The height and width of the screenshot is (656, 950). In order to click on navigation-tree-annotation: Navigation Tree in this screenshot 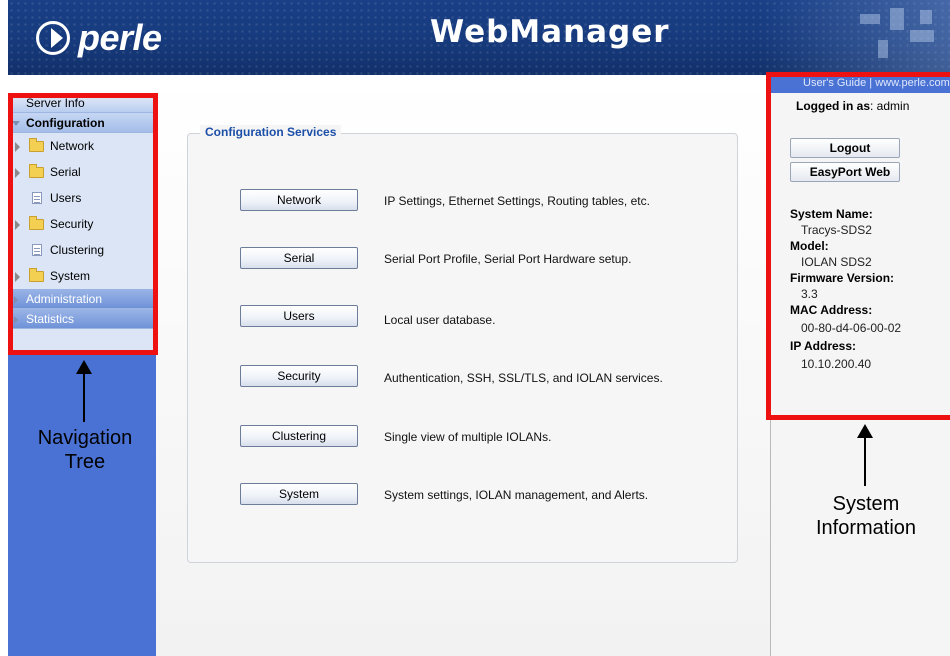, I will do `click(85, 450)`.